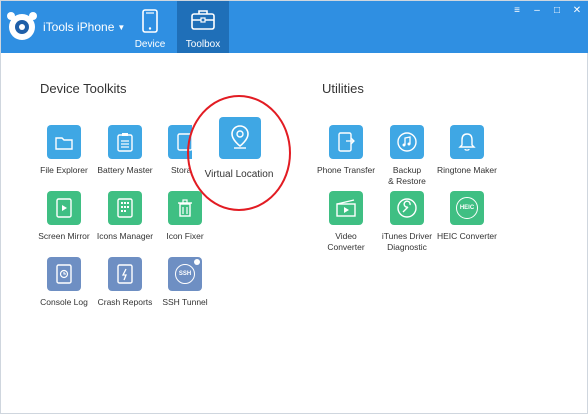 Image resolution: width=588 pixels, height=414 pixels. I want to click on music-note-icon, so click(407, 142).